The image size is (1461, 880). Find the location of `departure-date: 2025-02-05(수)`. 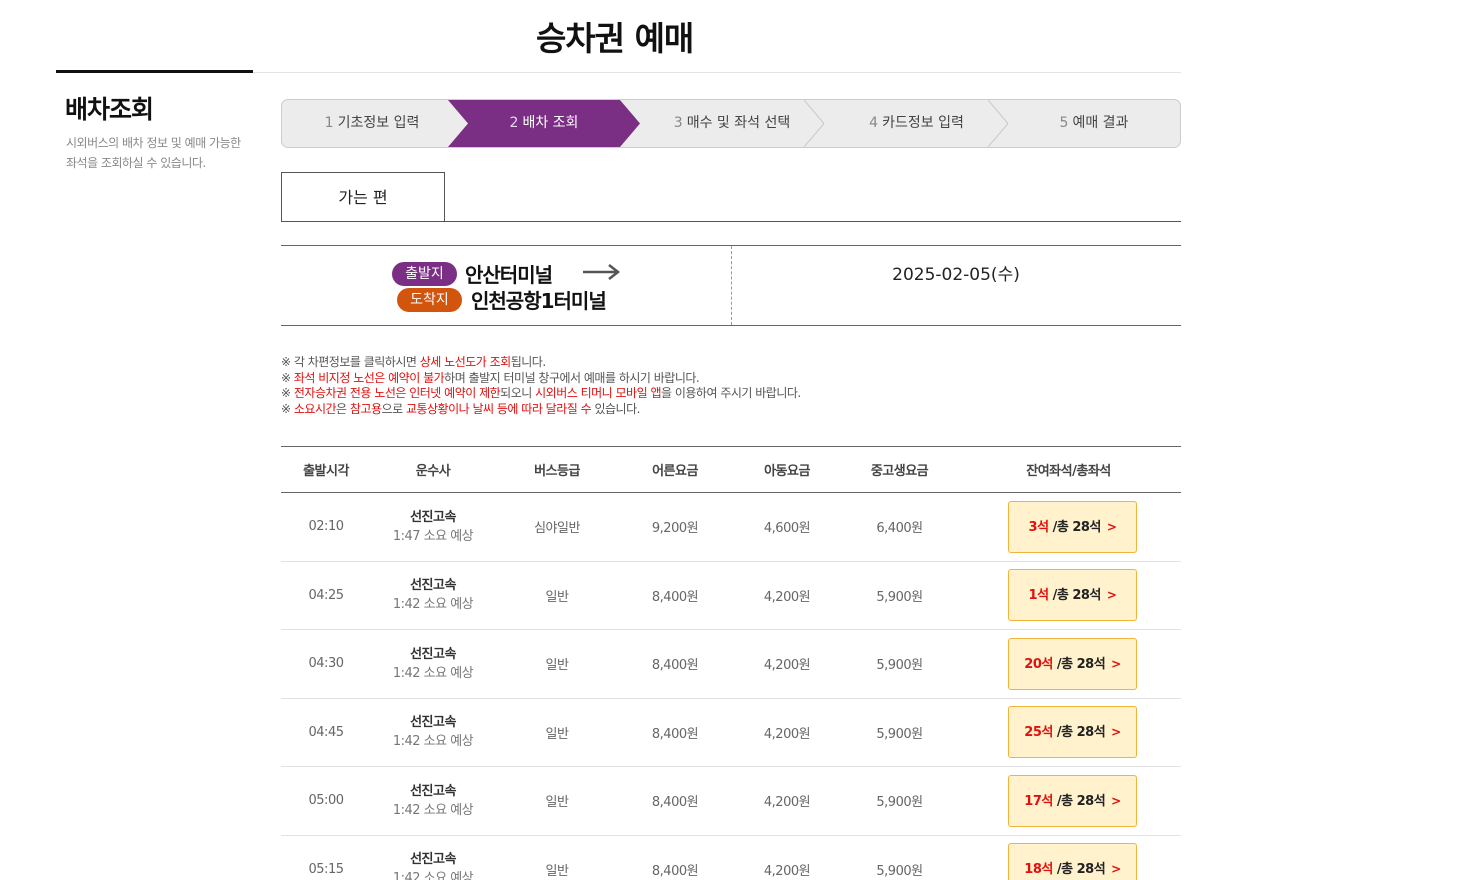

departure-date: 2025-02-05(수) is located at coordinates (956, 275).